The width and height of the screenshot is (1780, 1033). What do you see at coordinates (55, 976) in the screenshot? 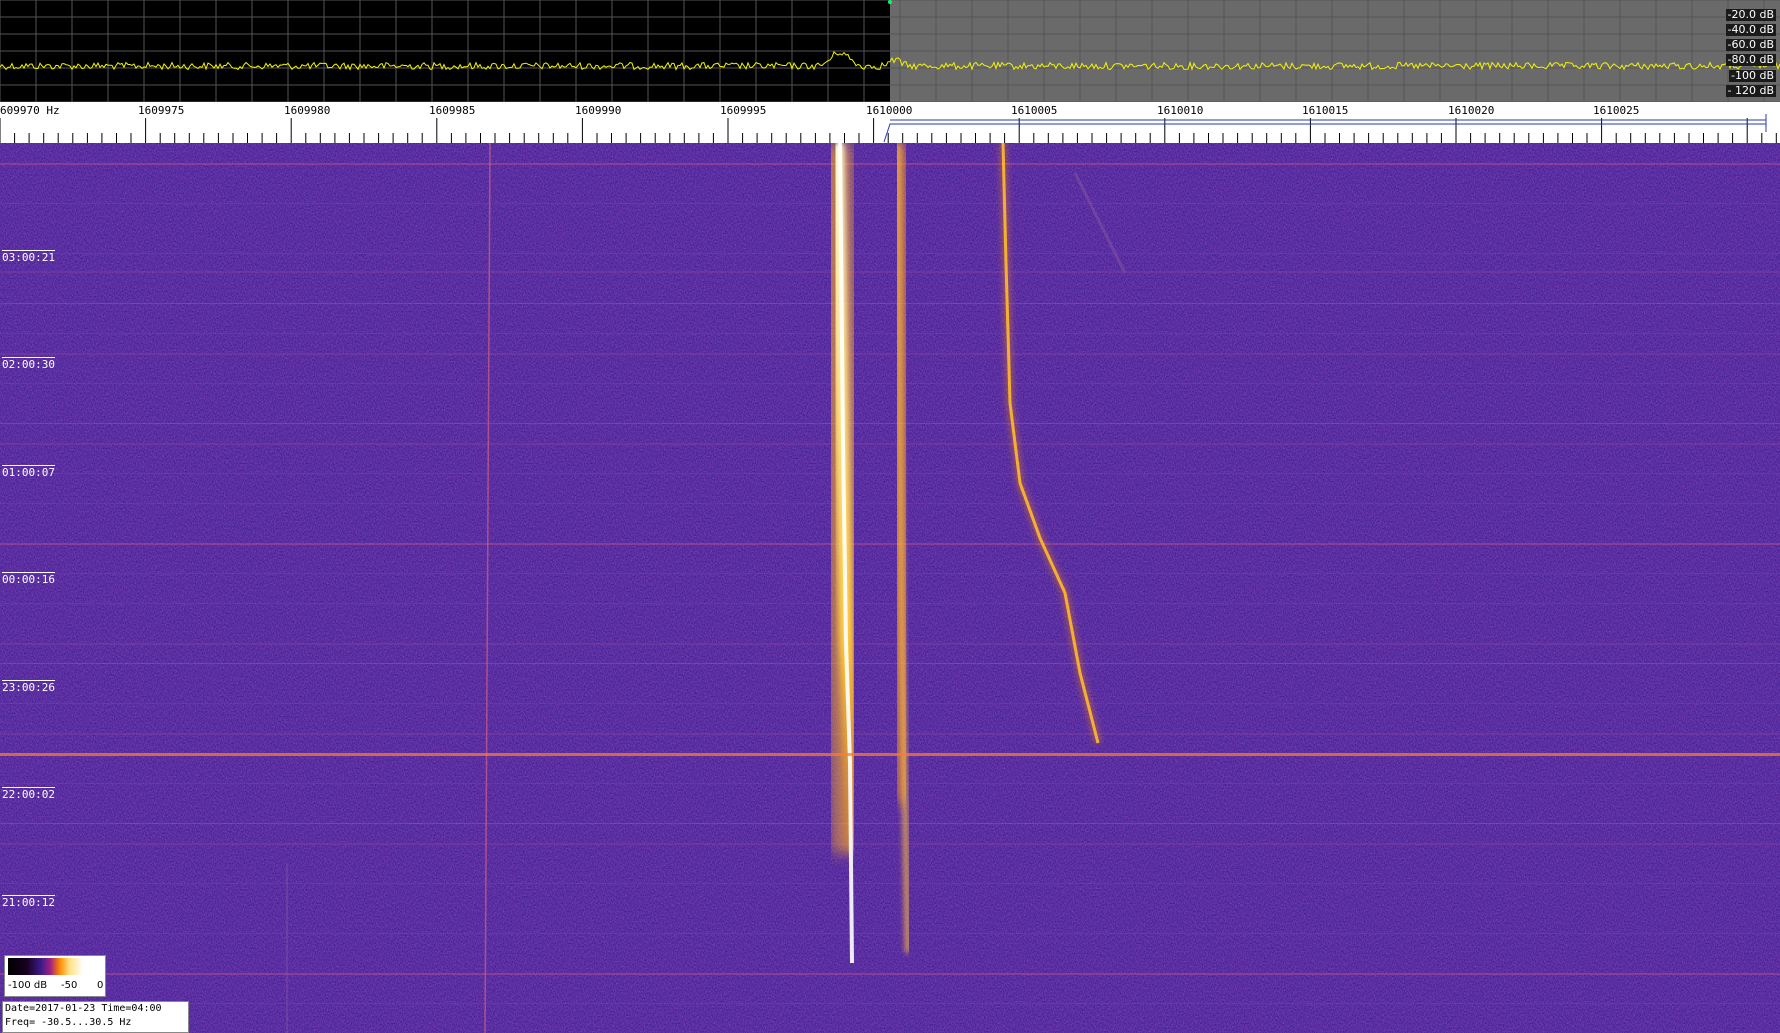
I see `color-scale-legend: -100 dB -50 0` at bounding box center [55, 976].